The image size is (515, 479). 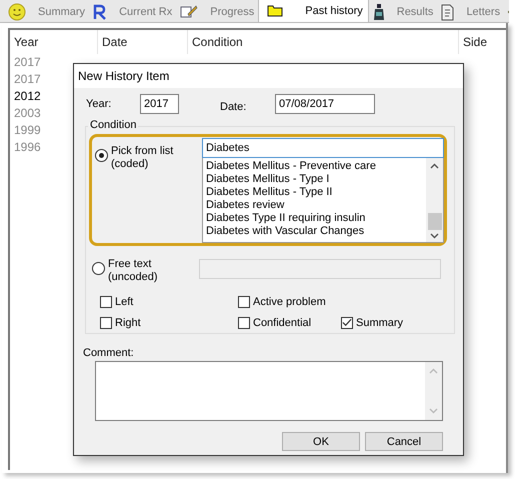 I want to click on check-icon, so click(x=347, y=322).